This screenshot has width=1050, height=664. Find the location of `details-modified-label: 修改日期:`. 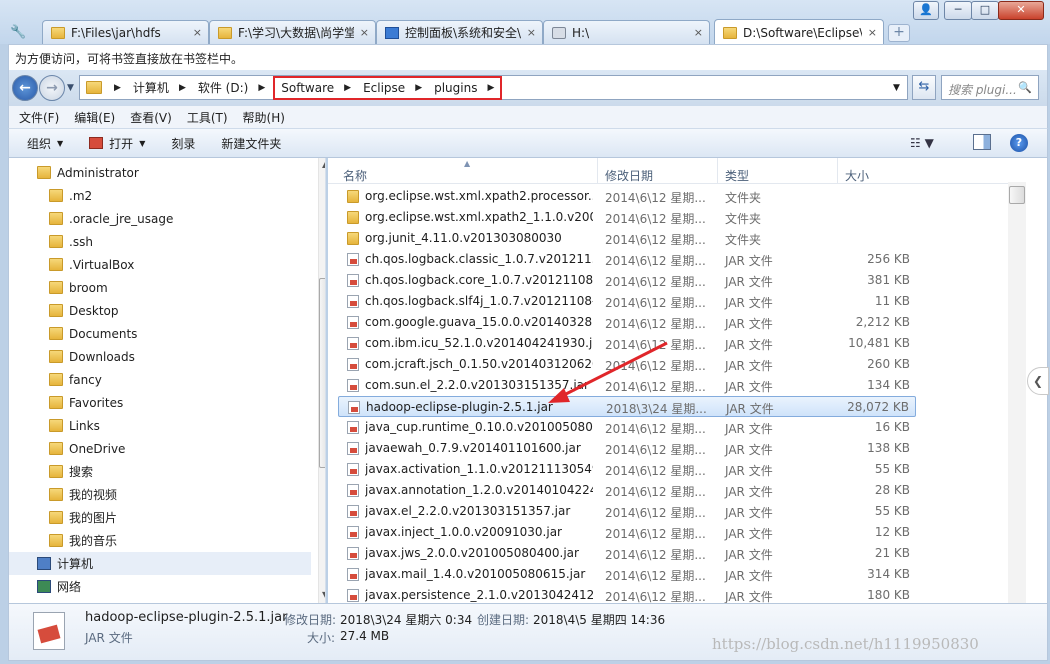

details-modified-label: 修改日期: is located at coordinates (310, 620).